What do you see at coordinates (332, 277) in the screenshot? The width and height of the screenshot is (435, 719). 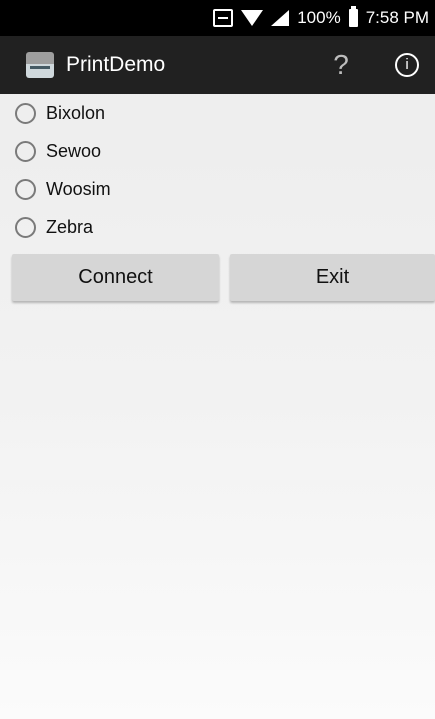 I see `exit-button: Exit` at bounding box center [332, 277].